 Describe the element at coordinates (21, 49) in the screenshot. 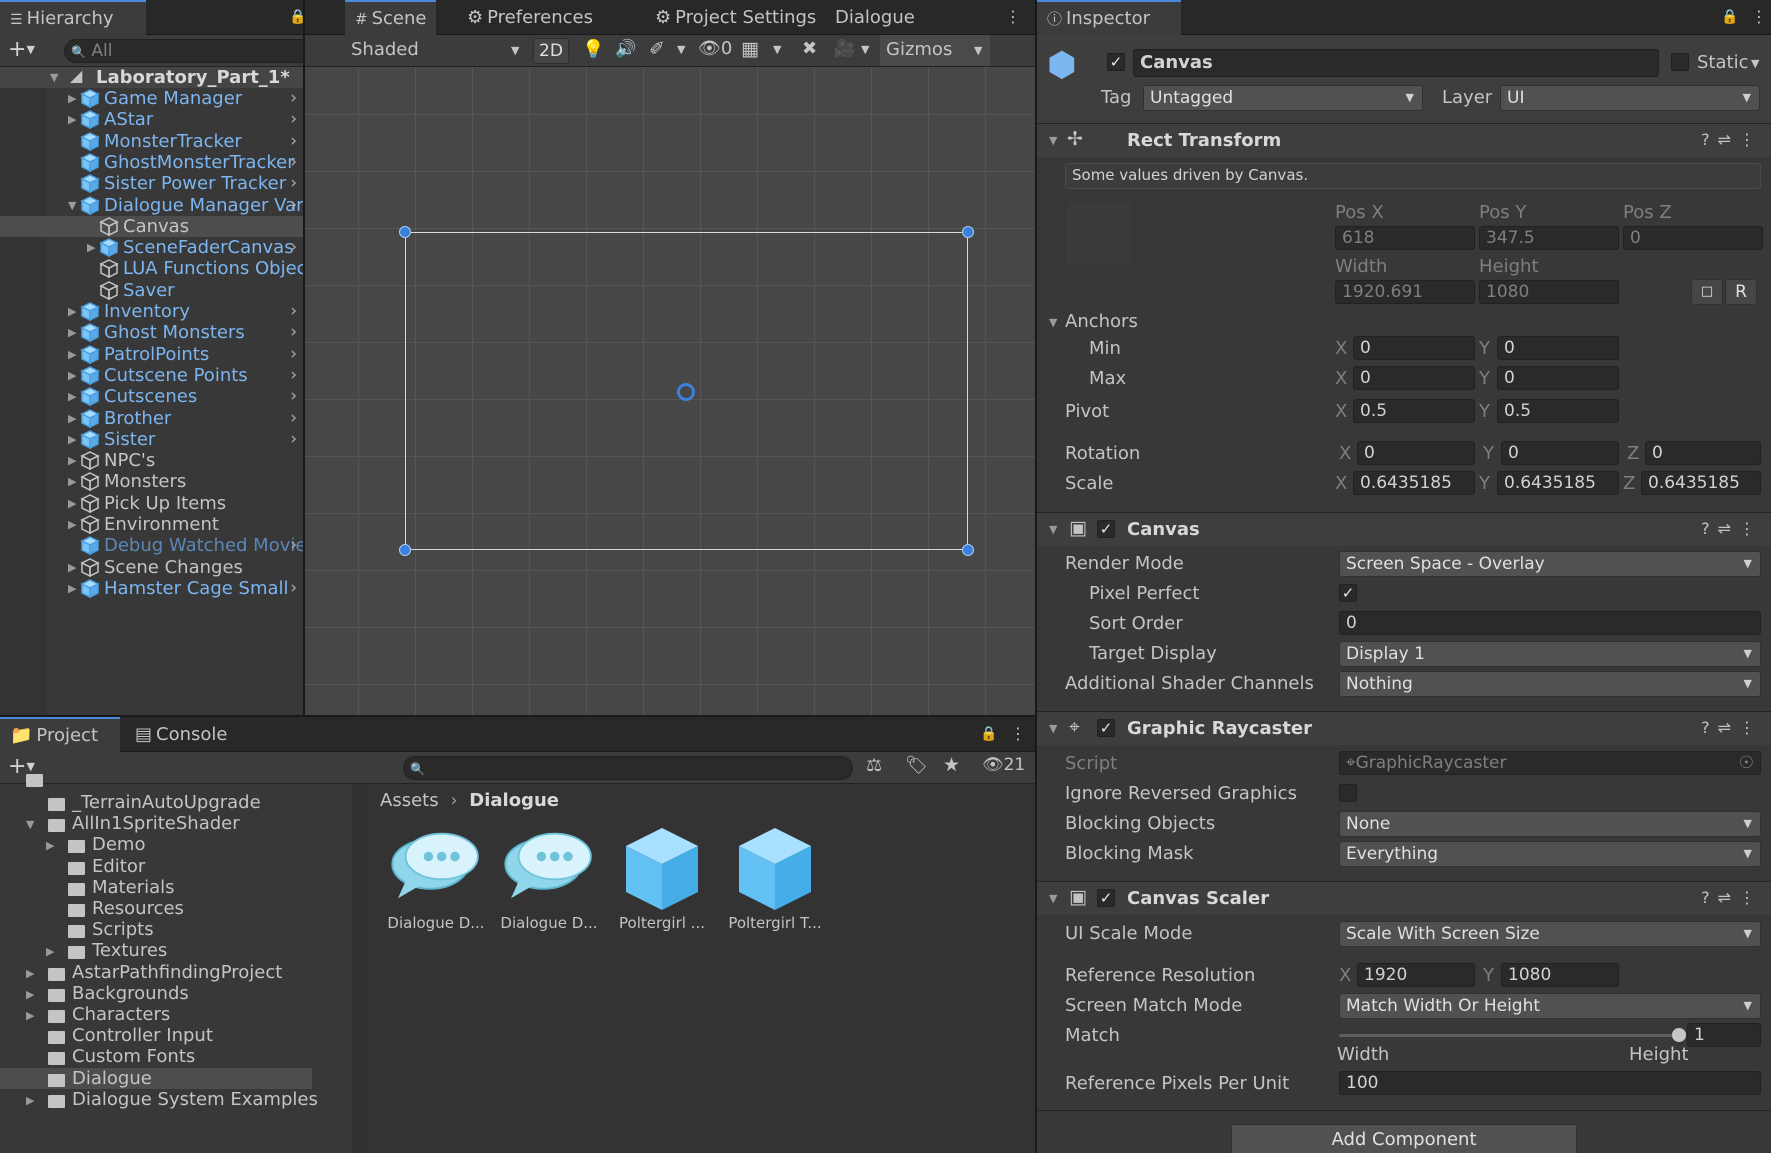

I see `add-object-button: +▼` at that location.